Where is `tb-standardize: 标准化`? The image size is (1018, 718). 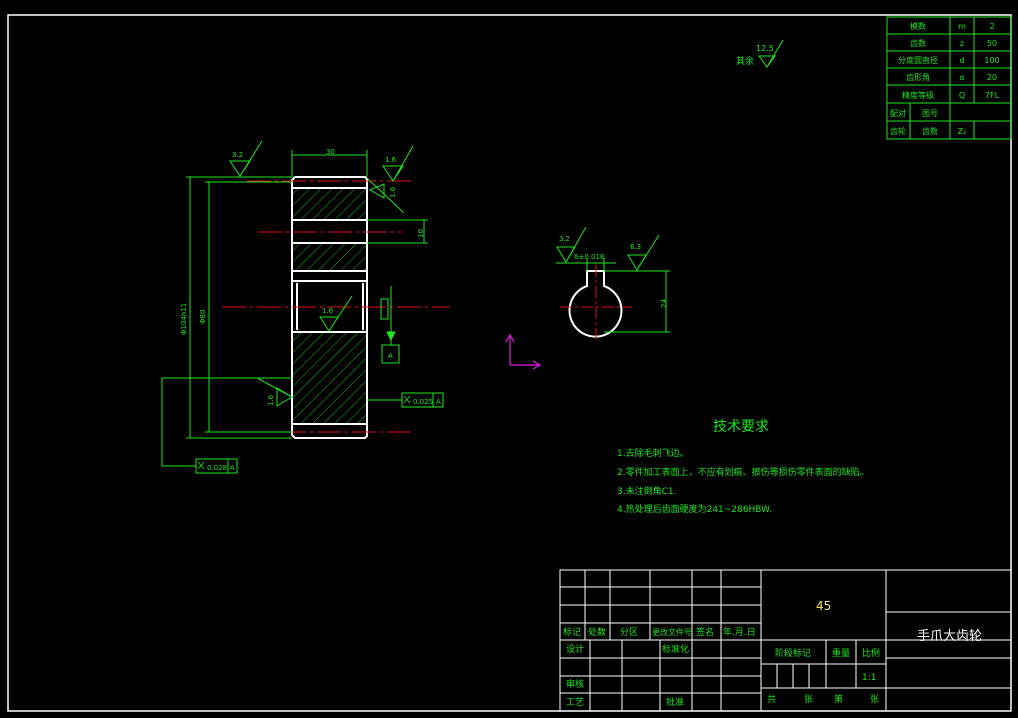
tb-standardize: 标准化 is located at coordinates (675, 649).